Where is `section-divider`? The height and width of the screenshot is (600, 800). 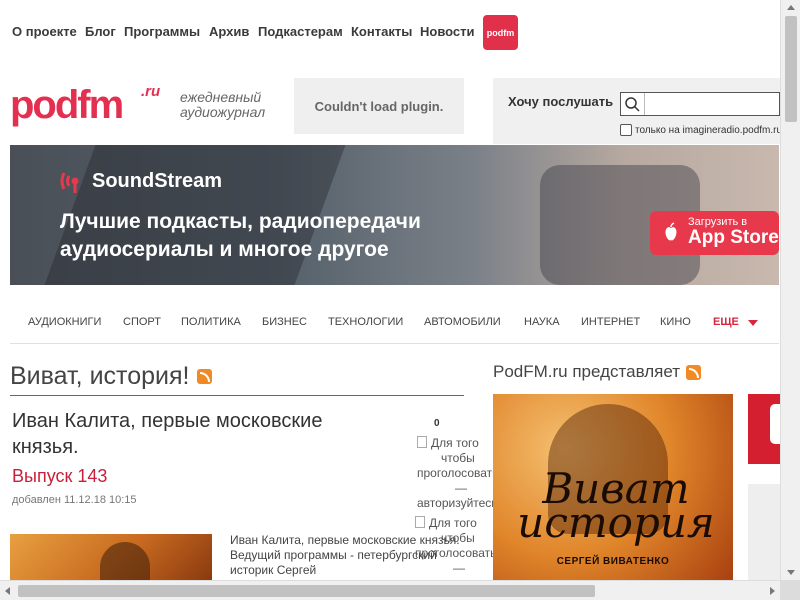 section-divider is located at coordinates (237, 395).